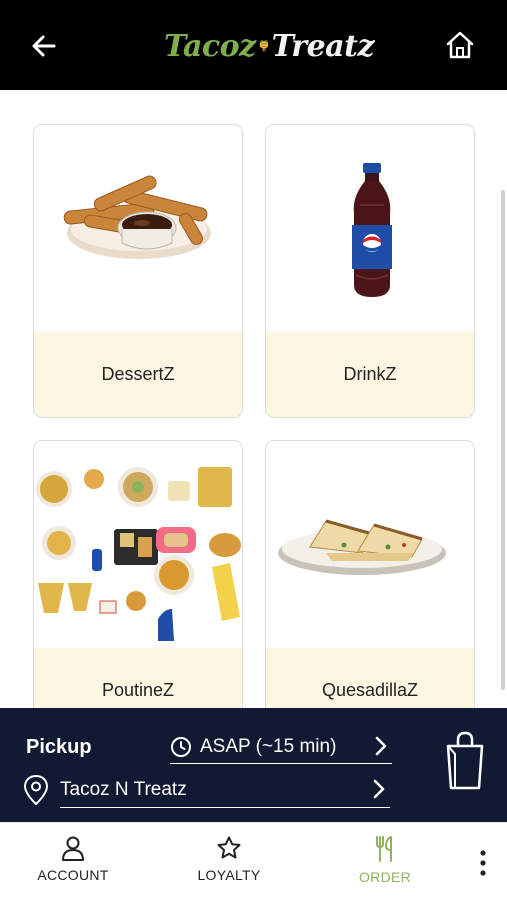 Image resolution: width=507 pixels, height=900 pixels. I want to click on logo-word-left: Tacoz, so click(210, 46).